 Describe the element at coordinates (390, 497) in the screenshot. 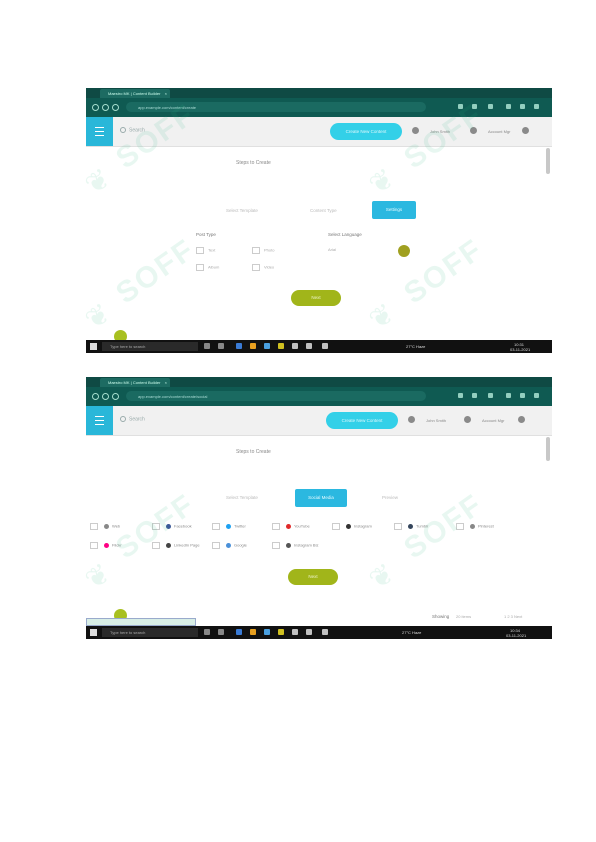

I see `step-tab: Preview` at that location.